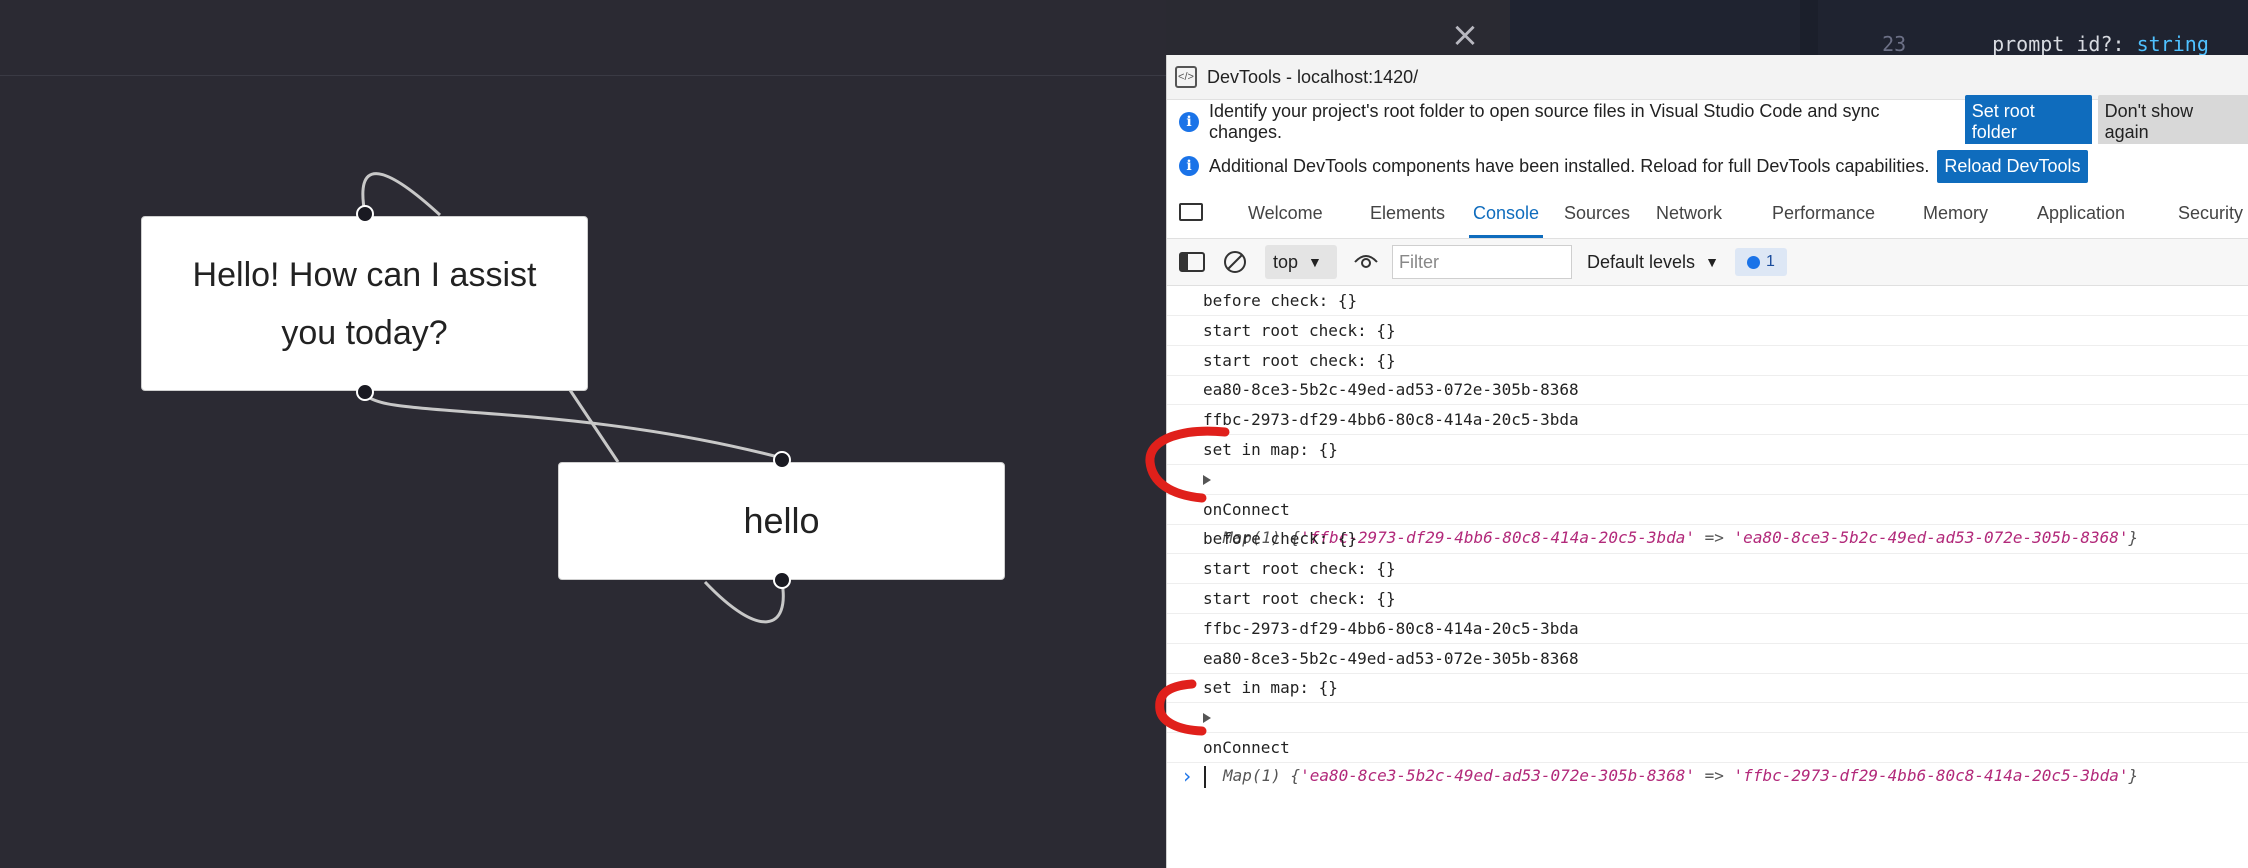 The width and height of the screenshot is (2248, 868). I want to click on log-levels-dropdown: Default levels ▼, so click(1653, 262).